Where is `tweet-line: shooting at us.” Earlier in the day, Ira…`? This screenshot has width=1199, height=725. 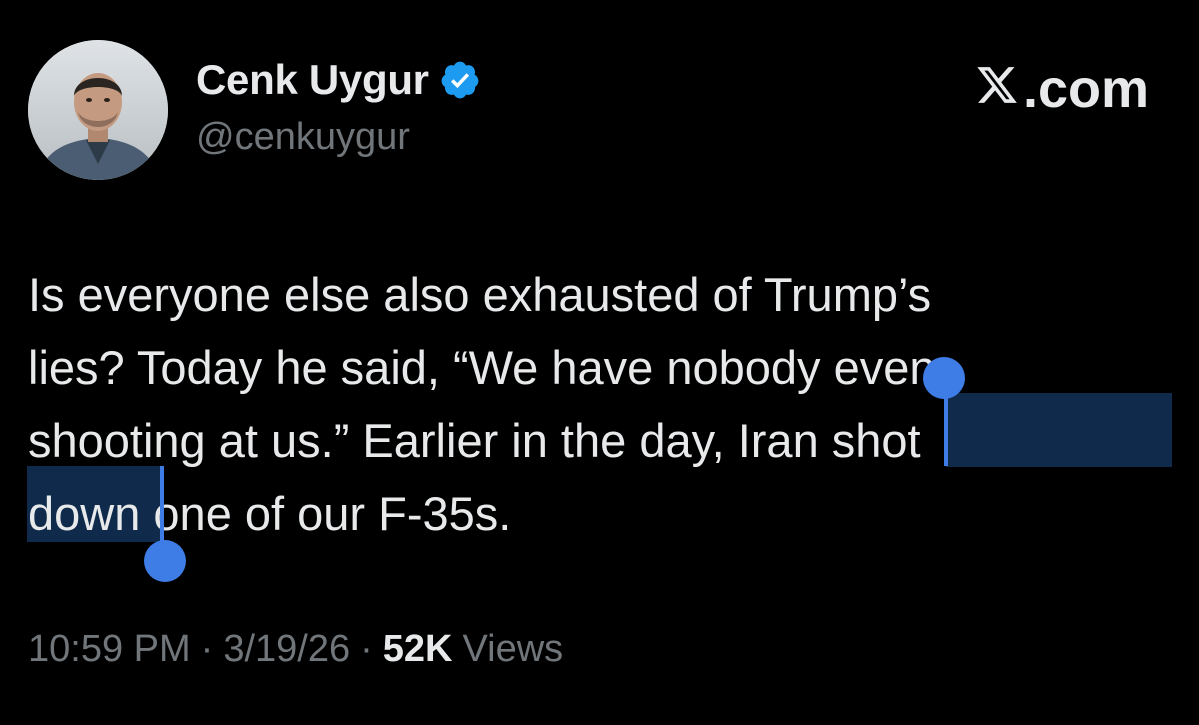 tweet-line: shooting at us.” Earlier in the day, Ira… is located at coordinates (474, 440).